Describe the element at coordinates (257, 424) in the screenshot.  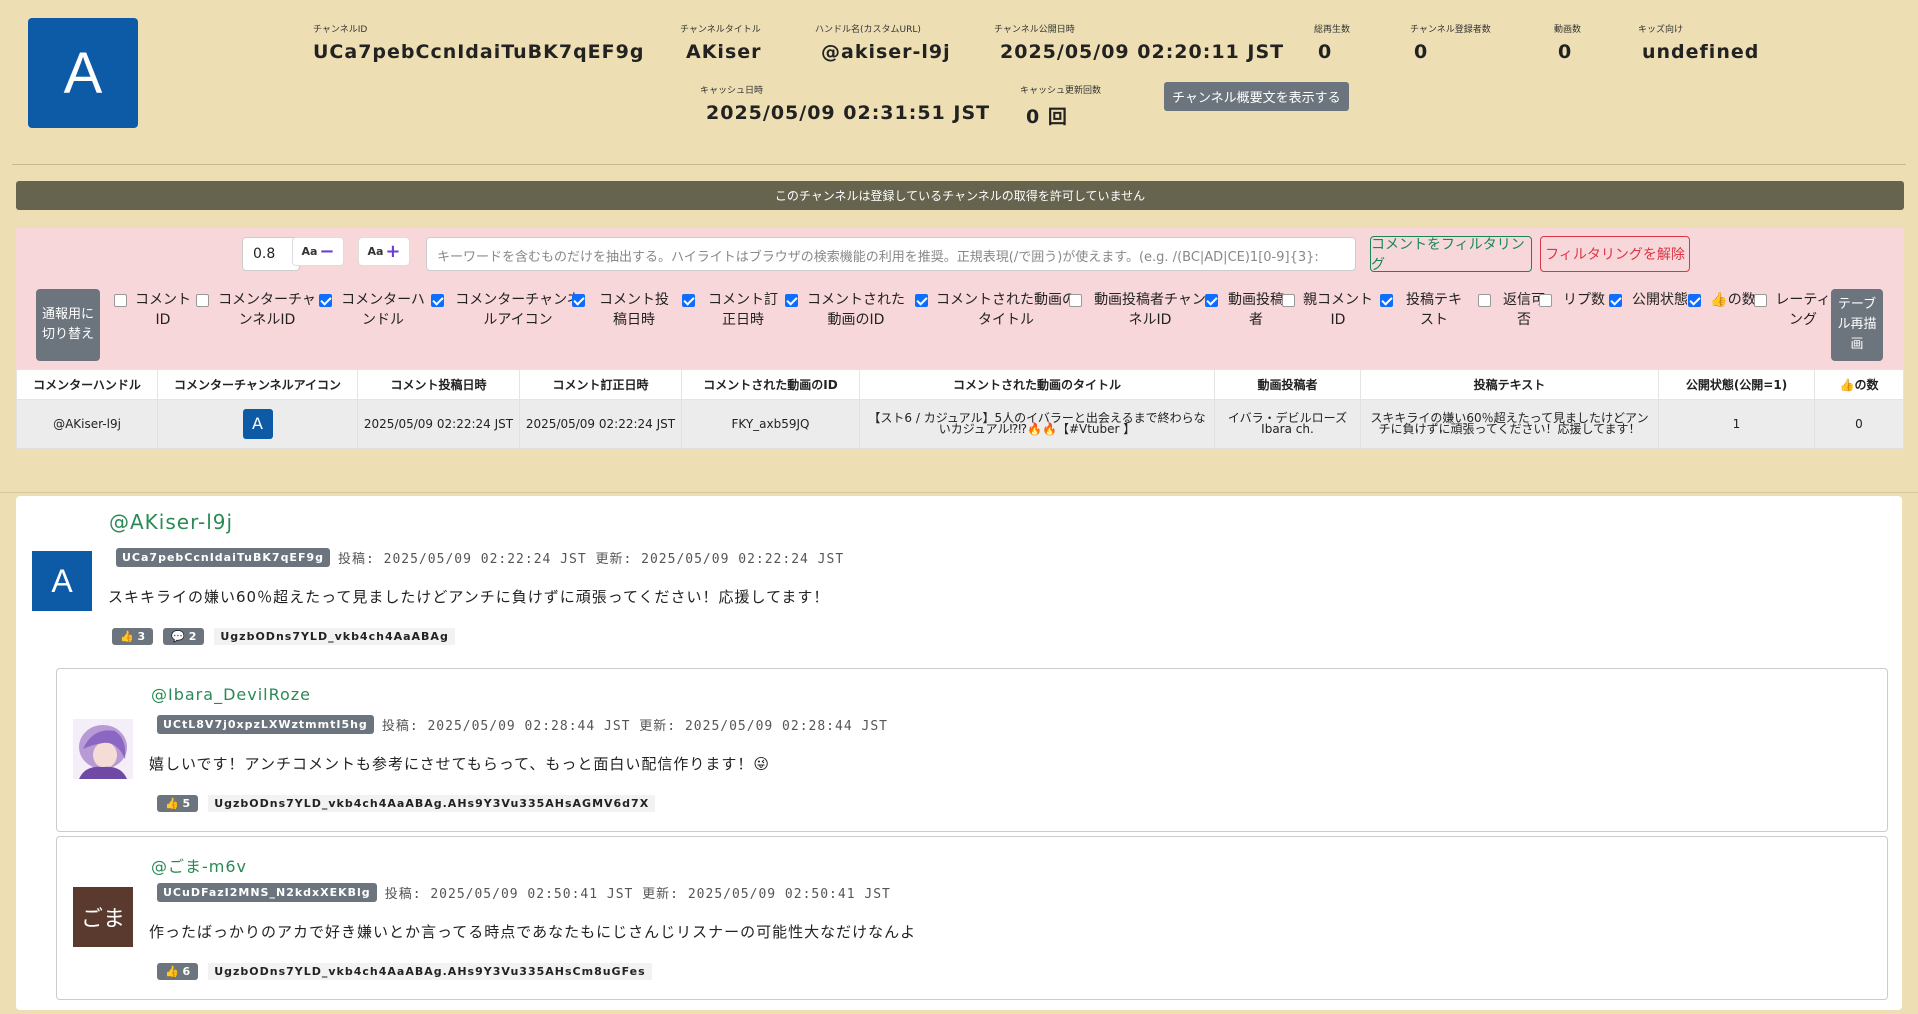
I see `commenter-icon: A` at that location.